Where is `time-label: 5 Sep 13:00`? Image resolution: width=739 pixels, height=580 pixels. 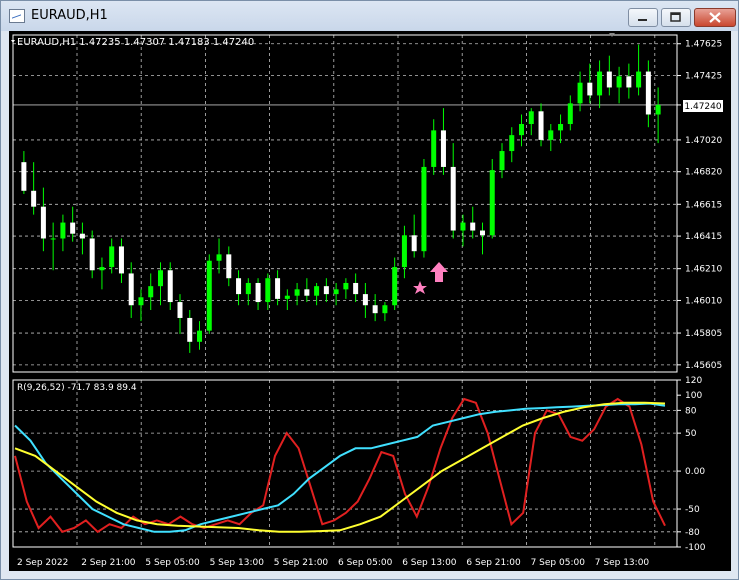 time-label: 5 Sep 13:00 is located at coordinates (237, 563).